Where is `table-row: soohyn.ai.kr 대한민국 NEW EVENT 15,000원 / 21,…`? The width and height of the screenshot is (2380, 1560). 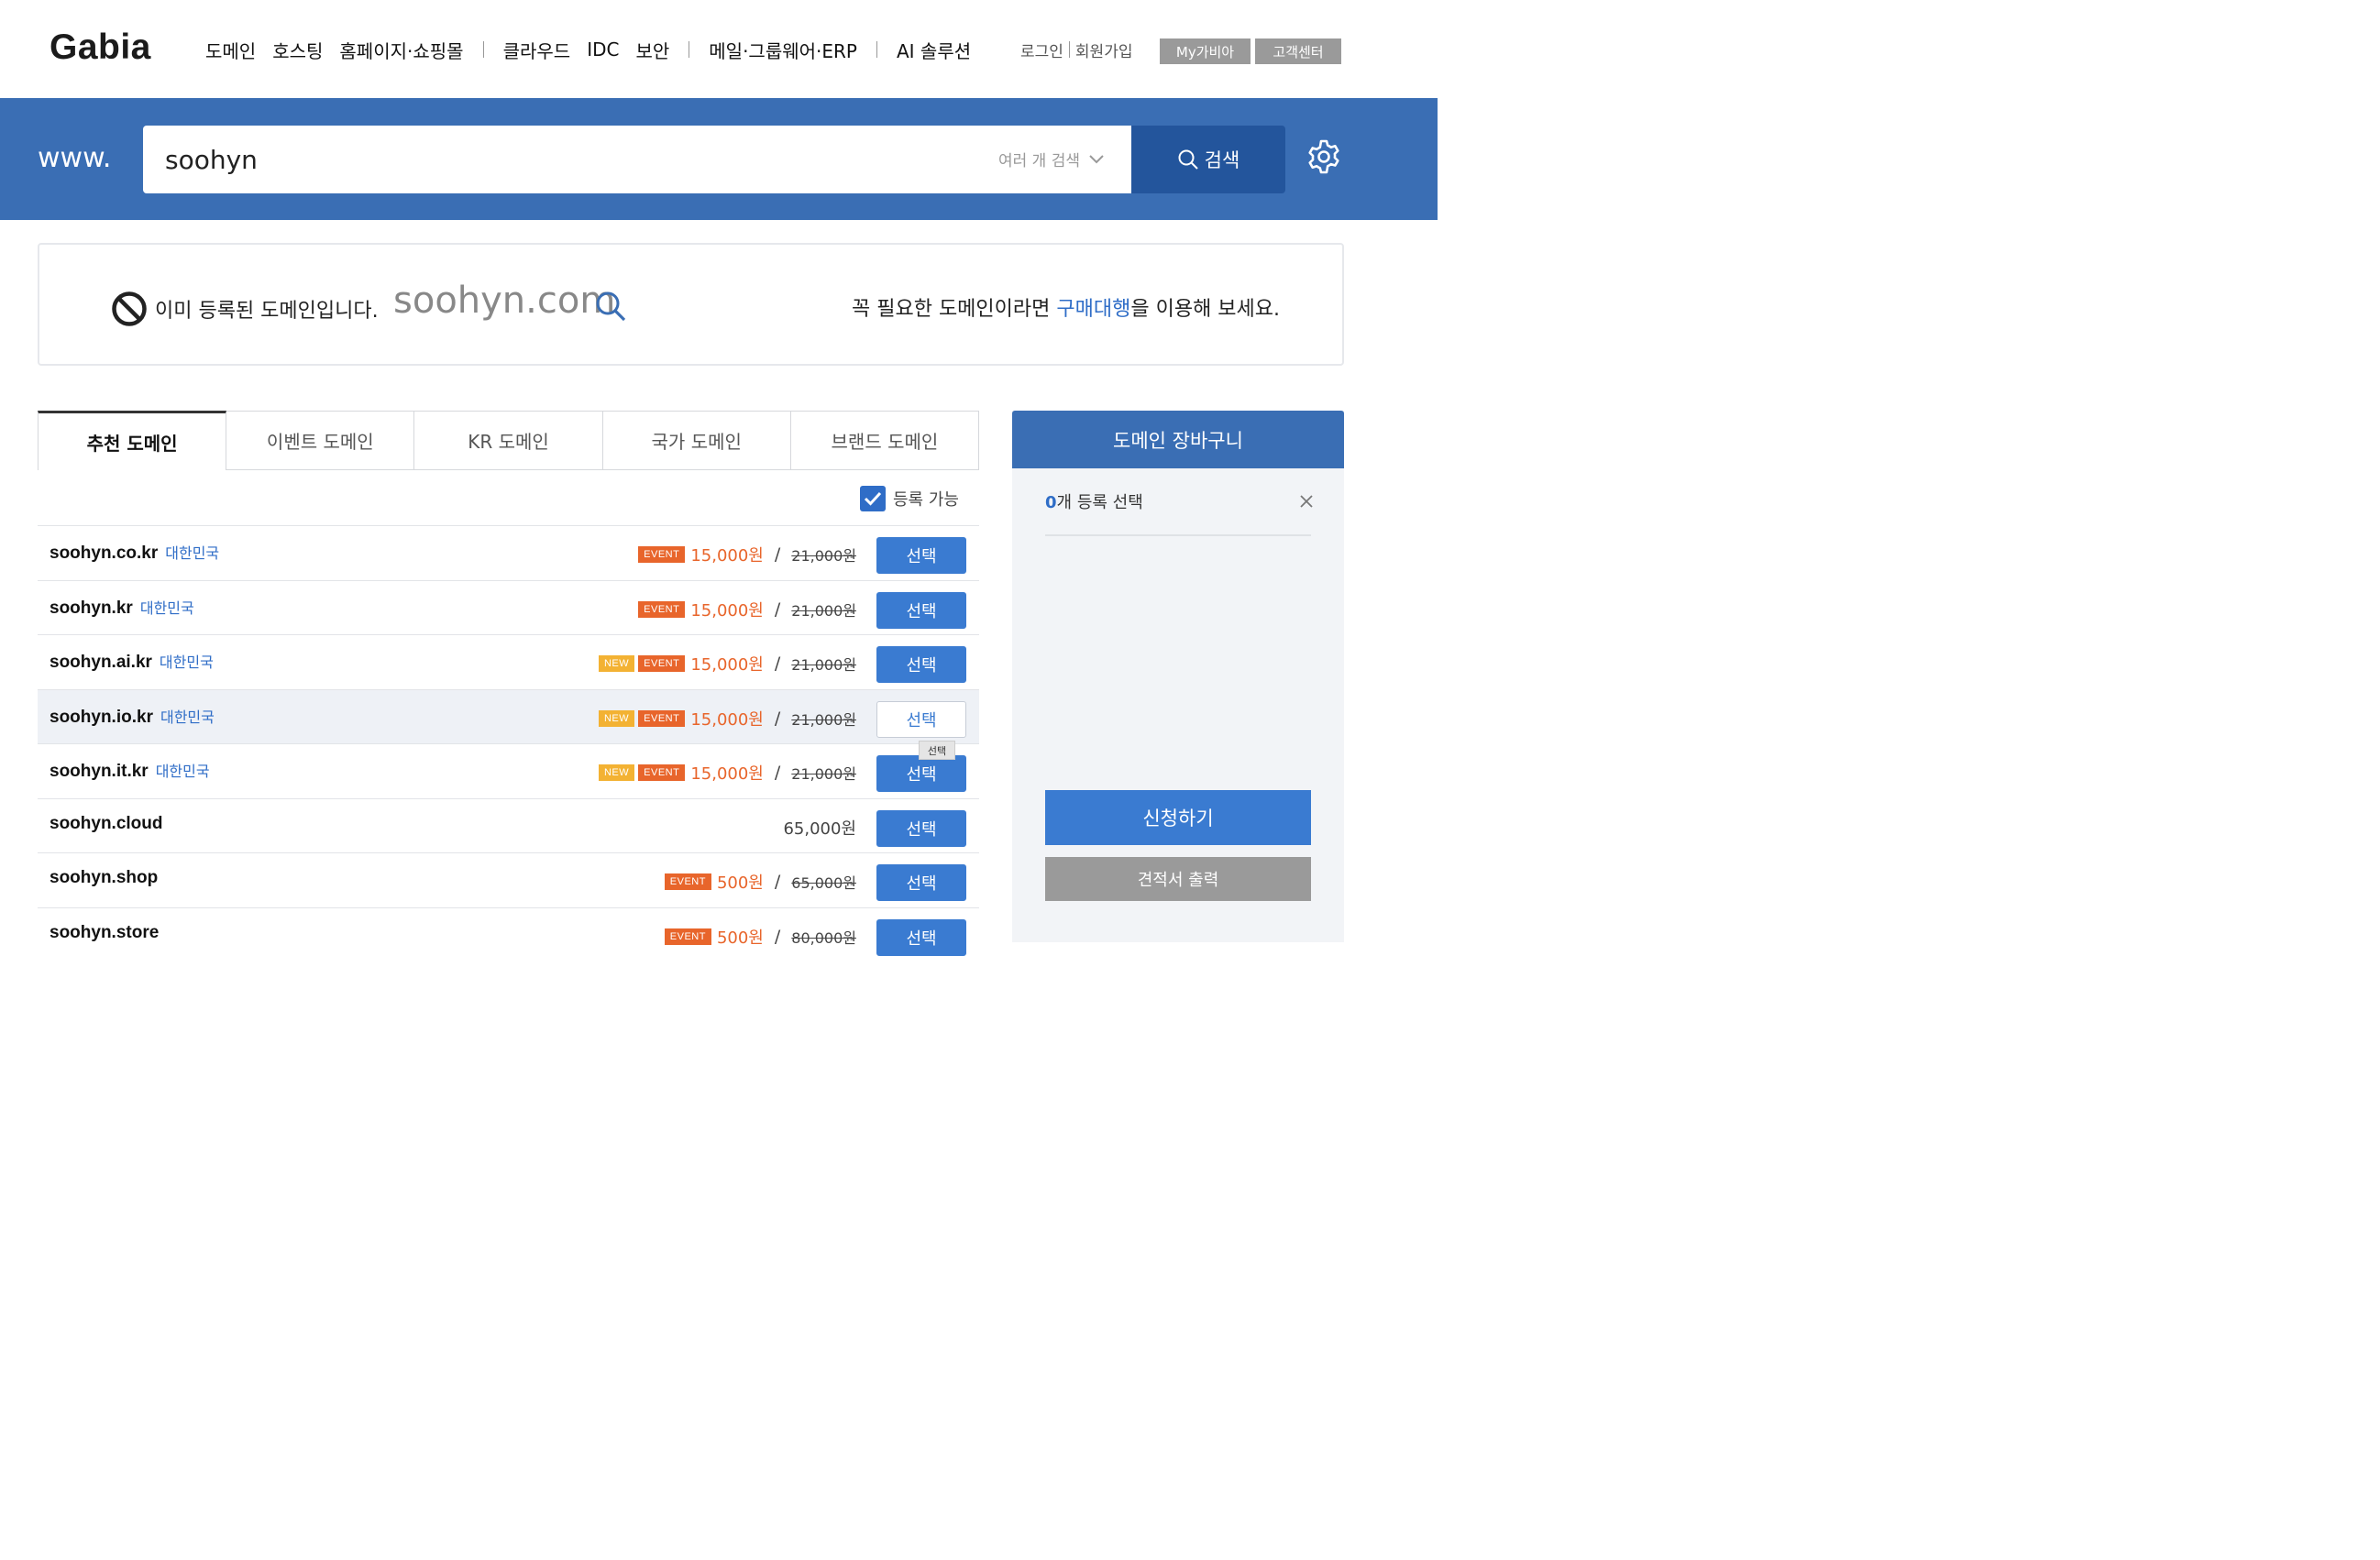
table-row: soohyn.ai.kr 대한민국 NEW EVENT 15,000원 / 21,… is located at coordinates (508, 661).